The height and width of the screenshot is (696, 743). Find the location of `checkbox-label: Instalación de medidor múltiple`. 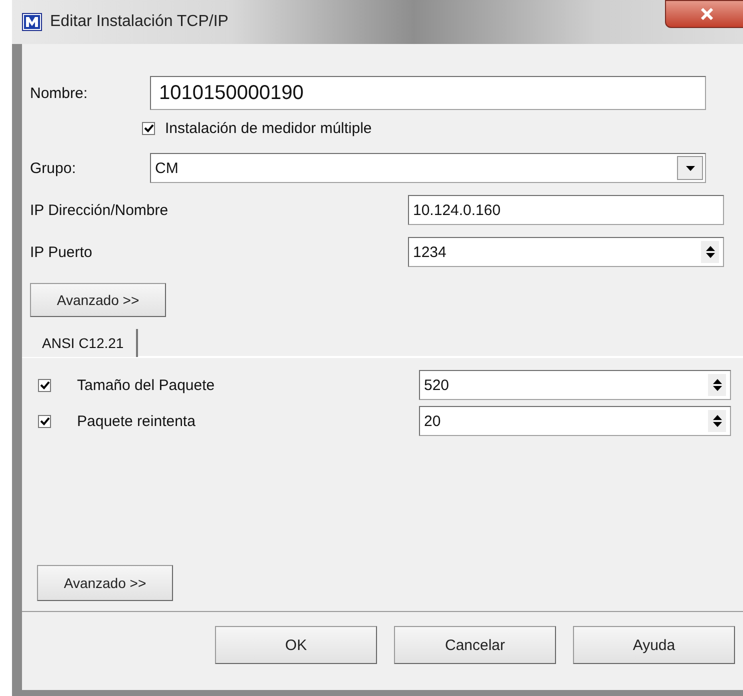

checkbox-label: Instalación de medidor múltiple is located at coordinates (268, 128).